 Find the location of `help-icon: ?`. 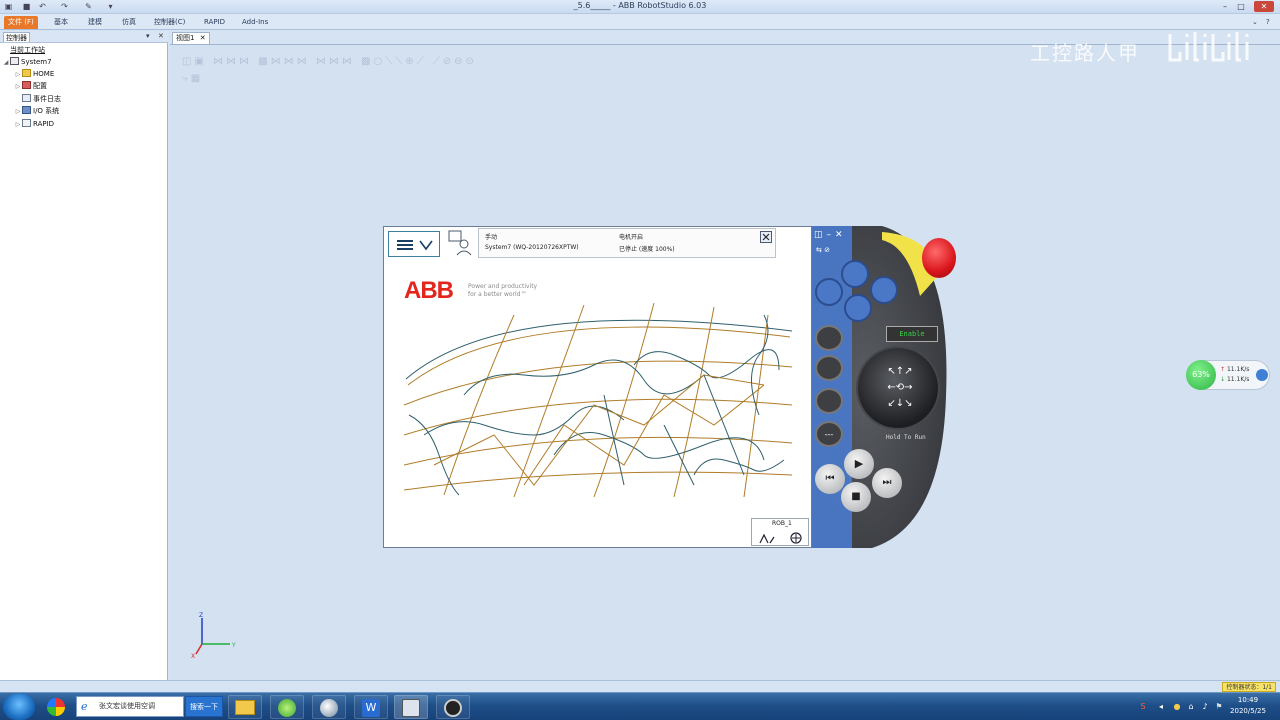

help-icon: ? is located at coordinates (1268, 22).